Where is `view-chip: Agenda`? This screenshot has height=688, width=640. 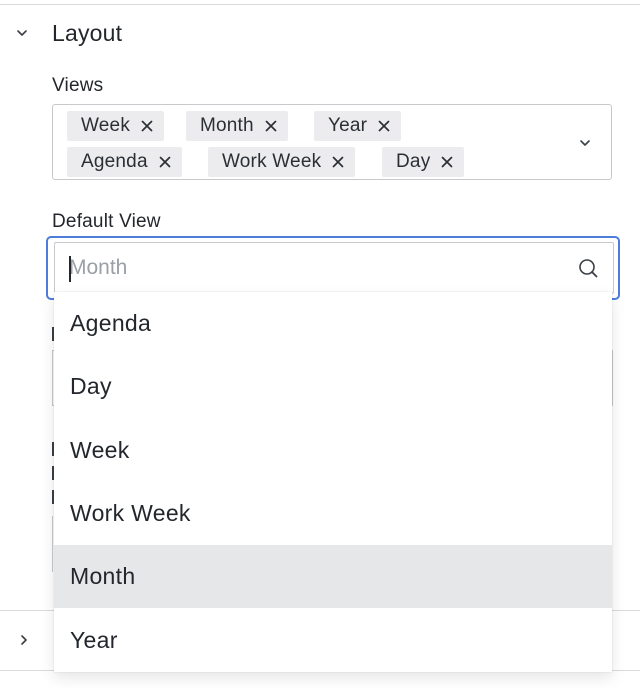 view-chip: Agenda is located at coordinates (124, 162).